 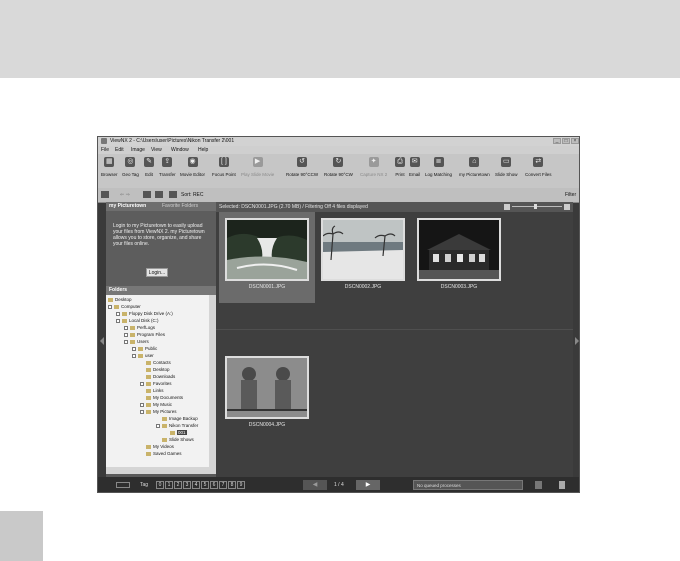 What do you see at coordinates (302, 167) in the screenshot?
I see `rotate-ccw-button: ↺ Rotate 90°CCW` at bounding box center [302, 167].